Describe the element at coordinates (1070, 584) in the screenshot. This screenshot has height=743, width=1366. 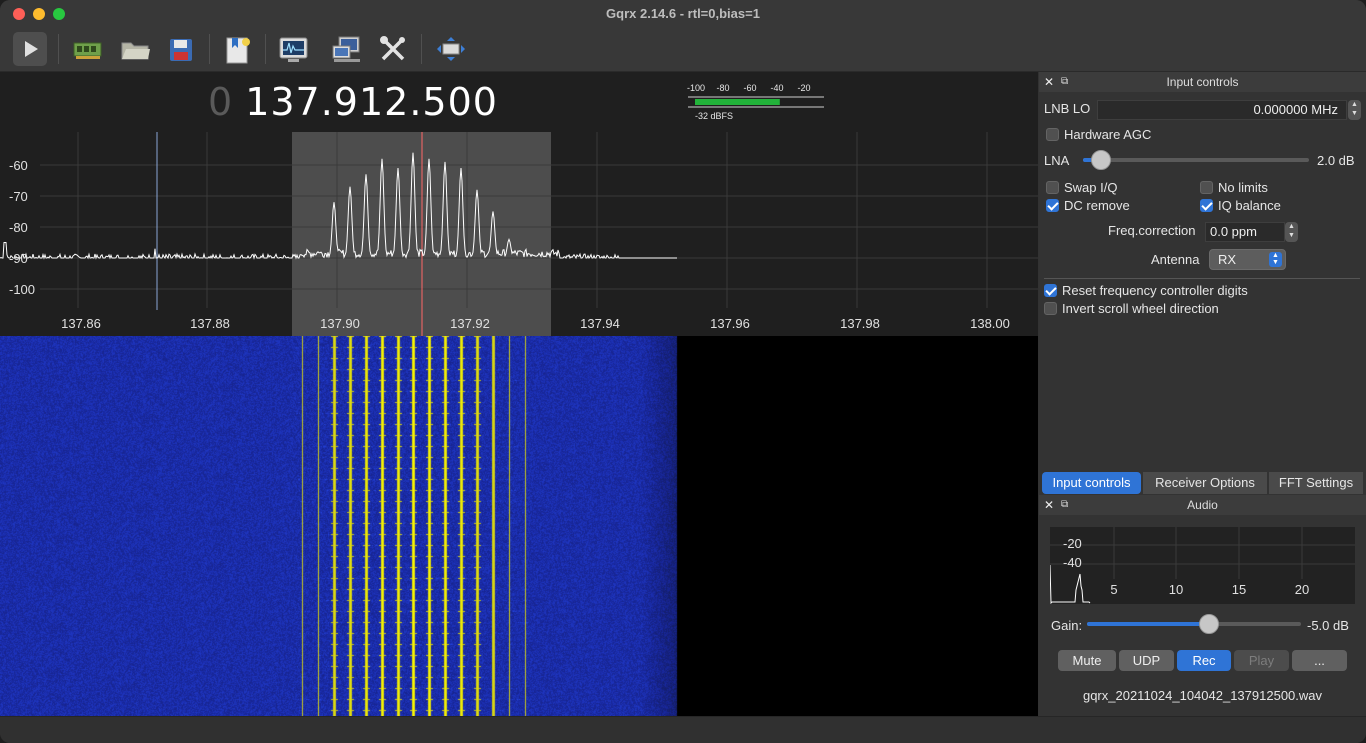
I see `audio-fft-trace` at that location.